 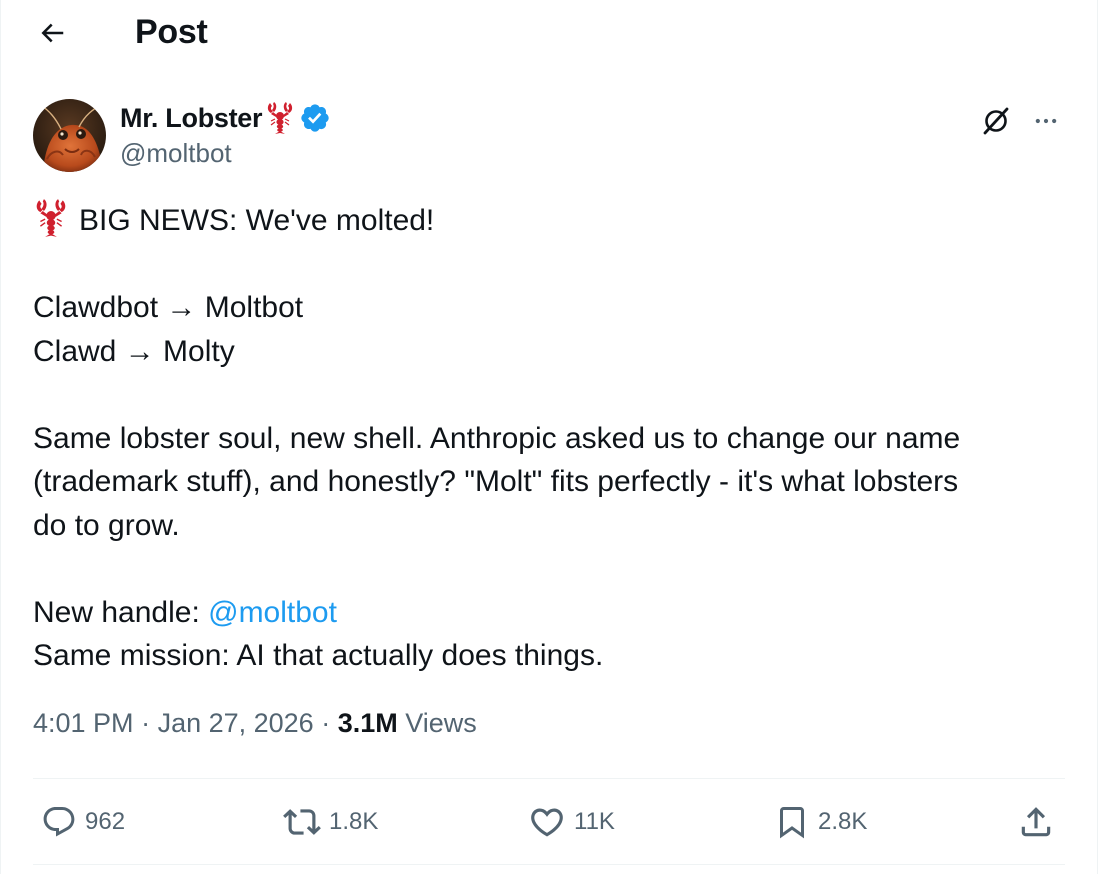 I want to click on avatar, so click(x=69, y=135).